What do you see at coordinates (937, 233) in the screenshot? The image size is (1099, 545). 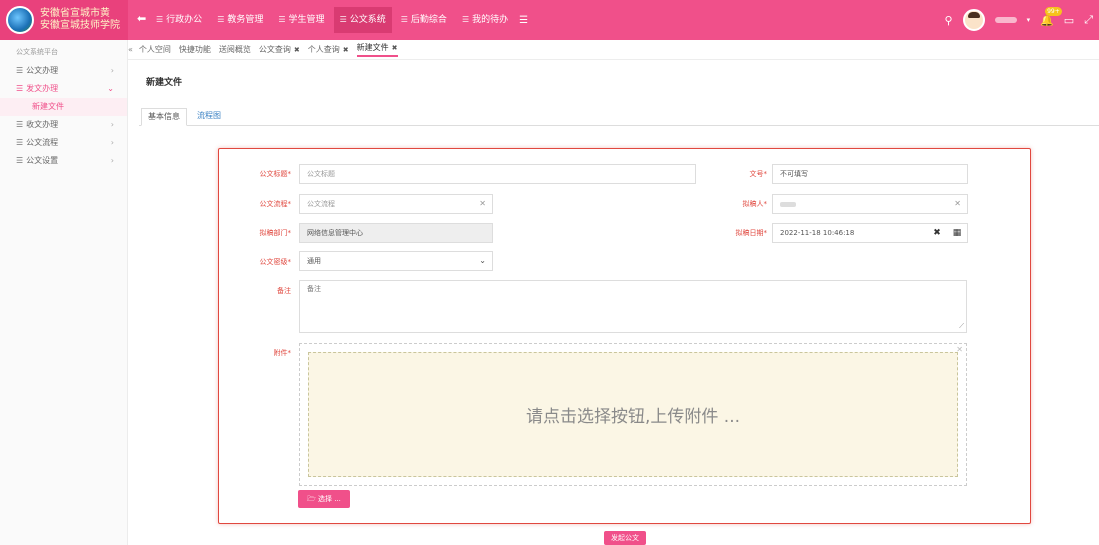 I see `clear-date-icon: ✖` at bounding box center [937, 233].